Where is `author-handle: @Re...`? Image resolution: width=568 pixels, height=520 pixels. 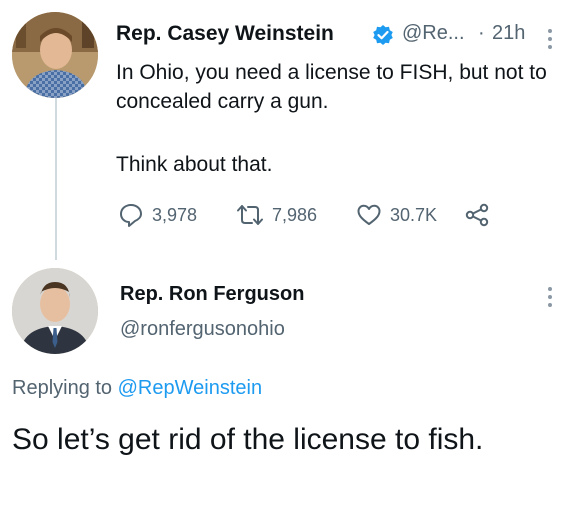 author-handle: @Re... is located at coordinates (433, 33).